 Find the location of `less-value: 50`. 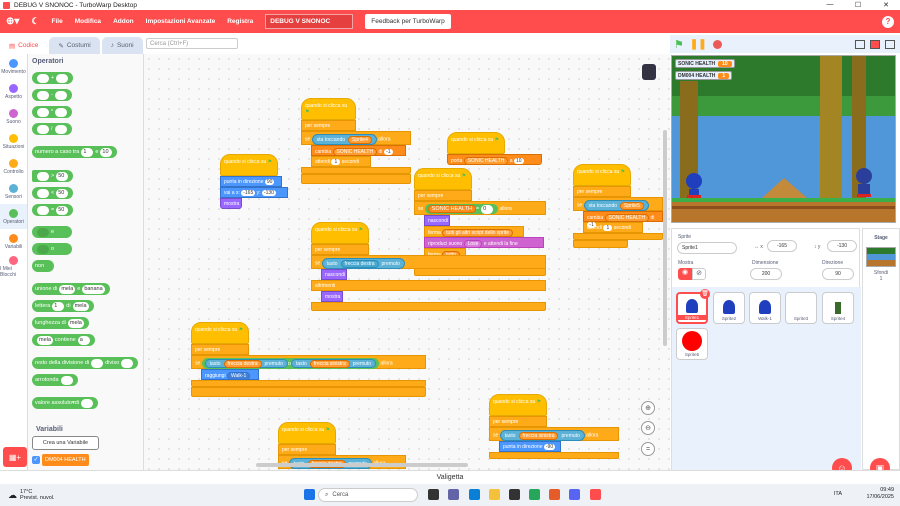

less-value: 50 is located at coordinates (62, 193).